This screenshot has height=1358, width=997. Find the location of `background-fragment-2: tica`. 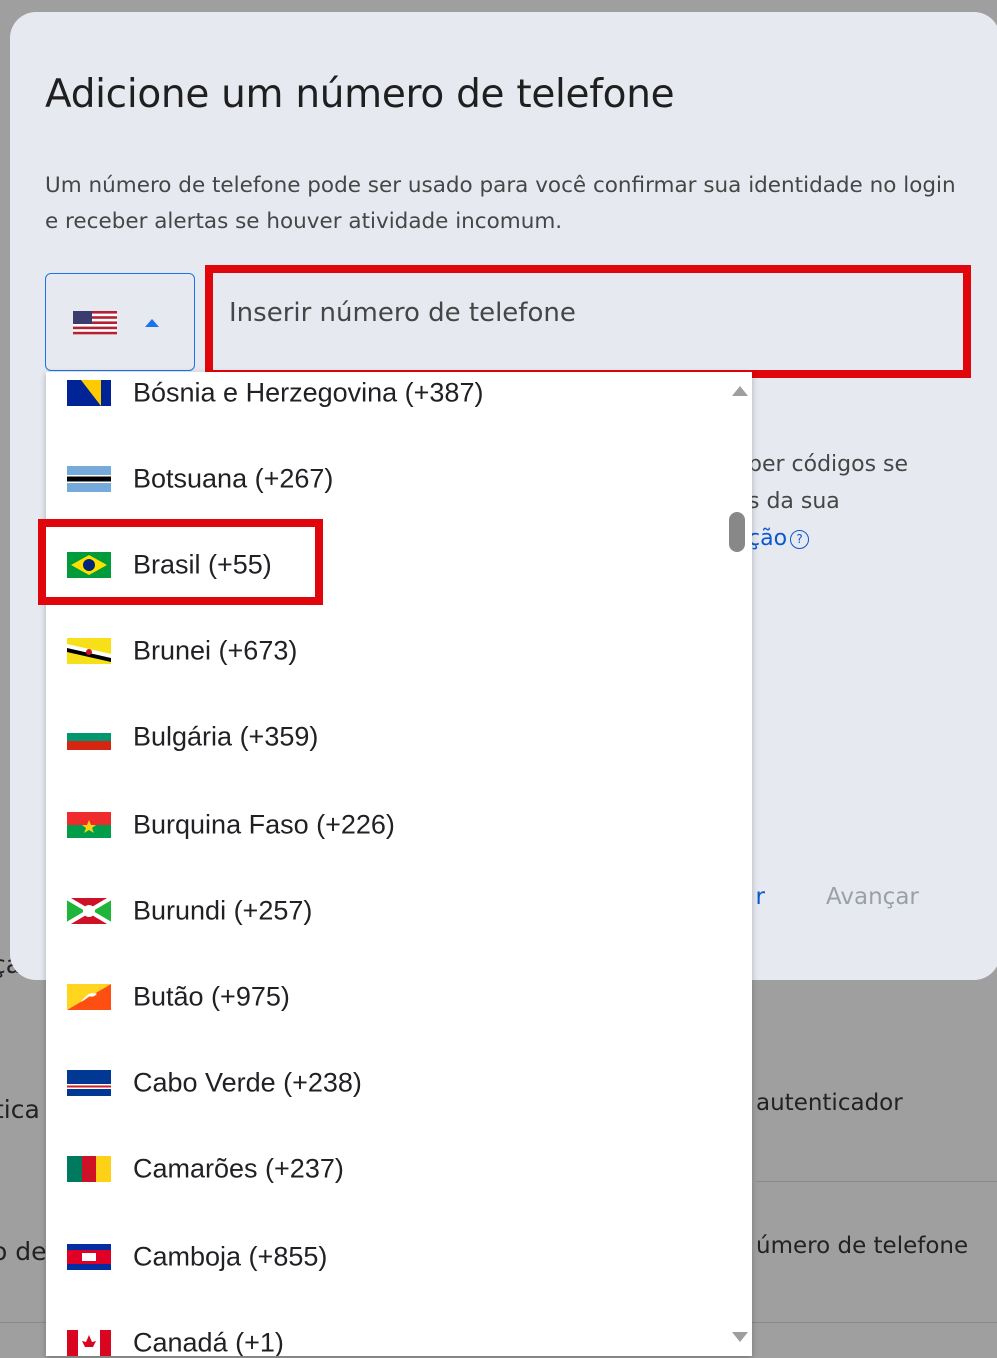

background-fragment-2: tica is located at coordinates (20, 1109).